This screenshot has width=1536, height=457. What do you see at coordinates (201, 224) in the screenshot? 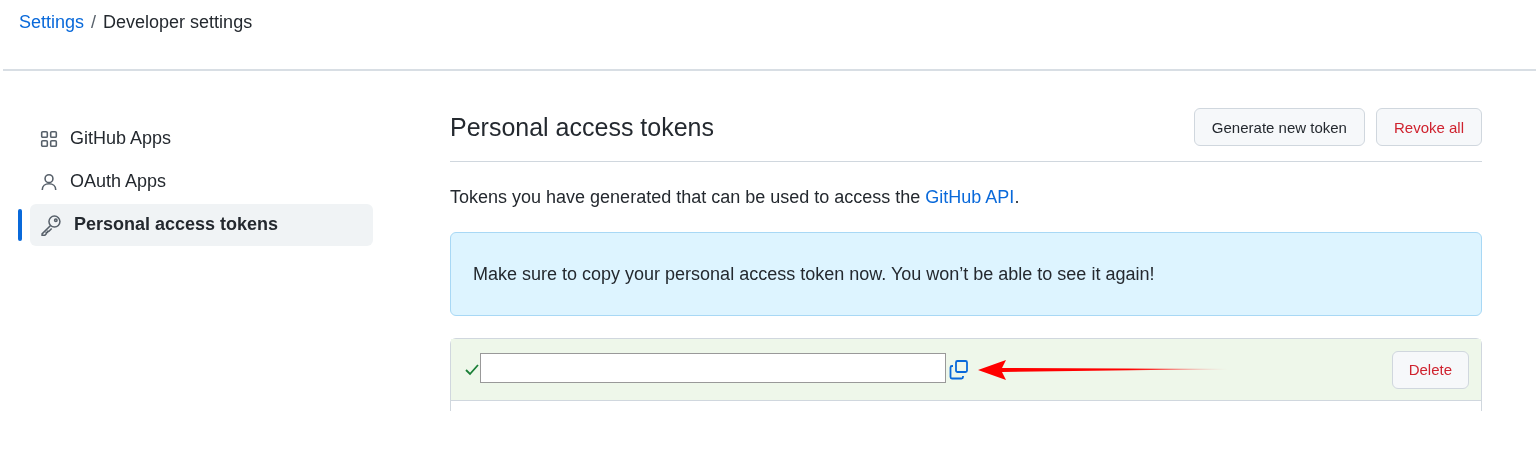
I see `sidebar-item: Personal access tokens` at bounding box center [201, 224].